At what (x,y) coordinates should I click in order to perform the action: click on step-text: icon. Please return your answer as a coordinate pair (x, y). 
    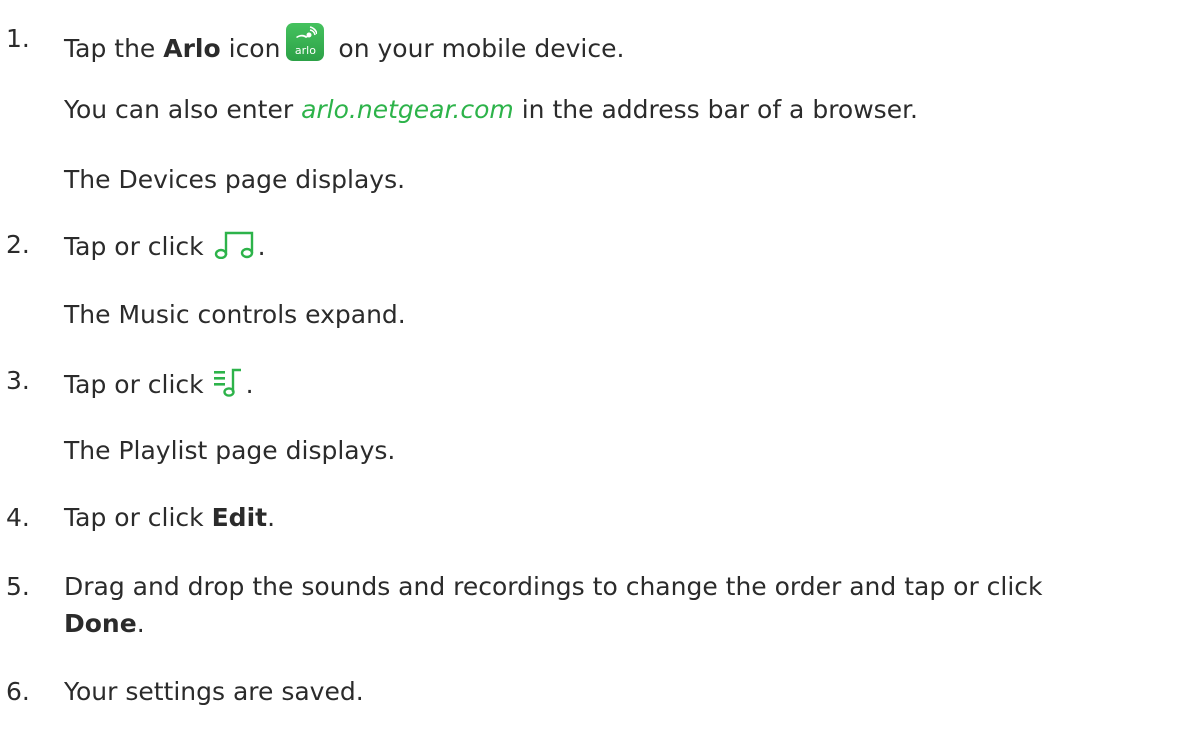
    Looking at the image, I should click on (250, 48).